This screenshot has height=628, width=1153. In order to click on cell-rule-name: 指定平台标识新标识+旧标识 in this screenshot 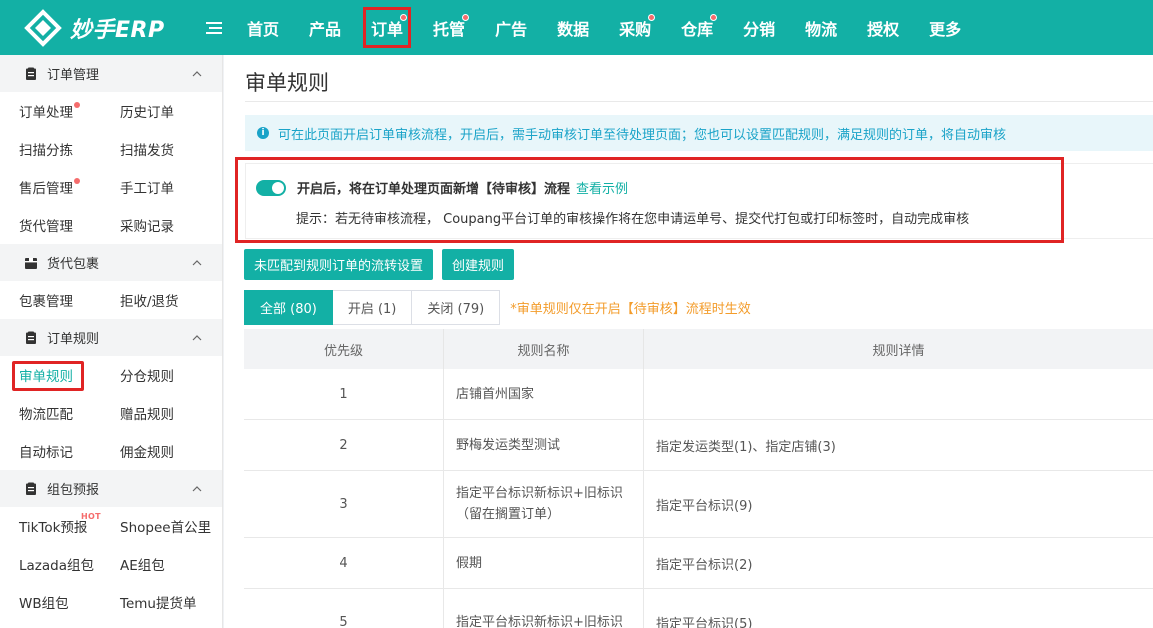, I will do `click(544, 608)`.